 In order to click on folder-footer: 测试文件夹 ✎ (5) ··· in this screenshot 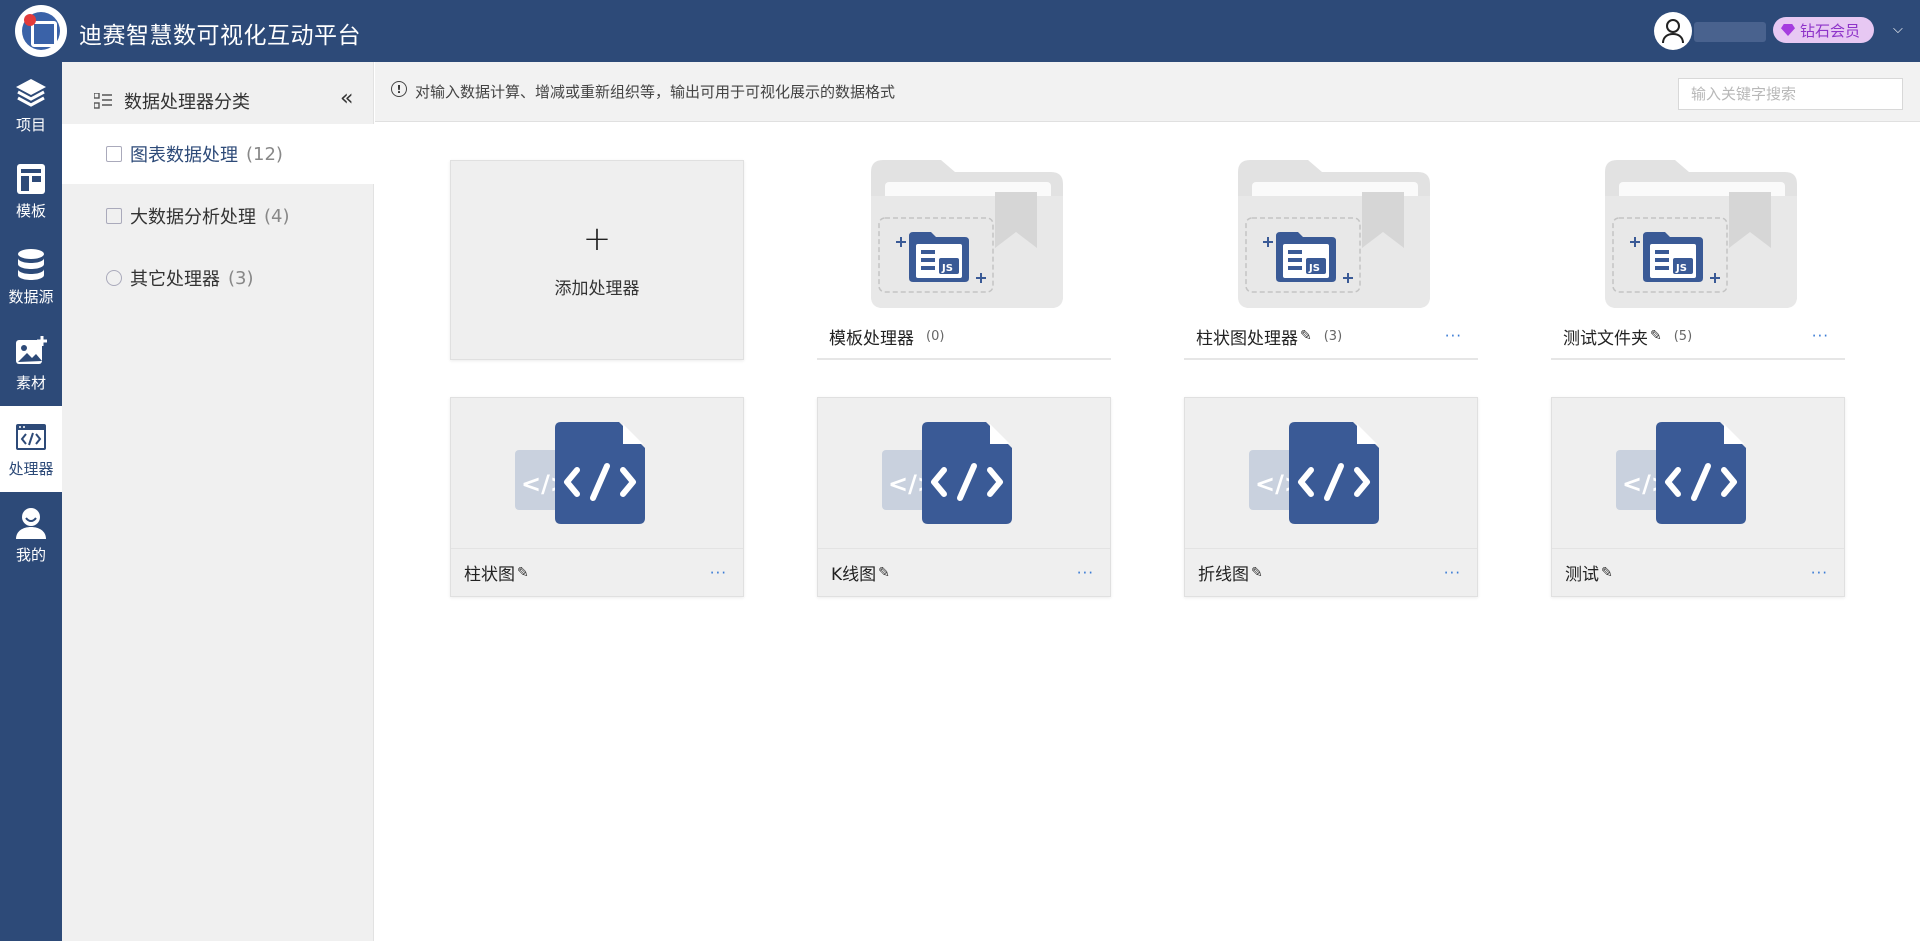, I will do `click(1698, 337)`.